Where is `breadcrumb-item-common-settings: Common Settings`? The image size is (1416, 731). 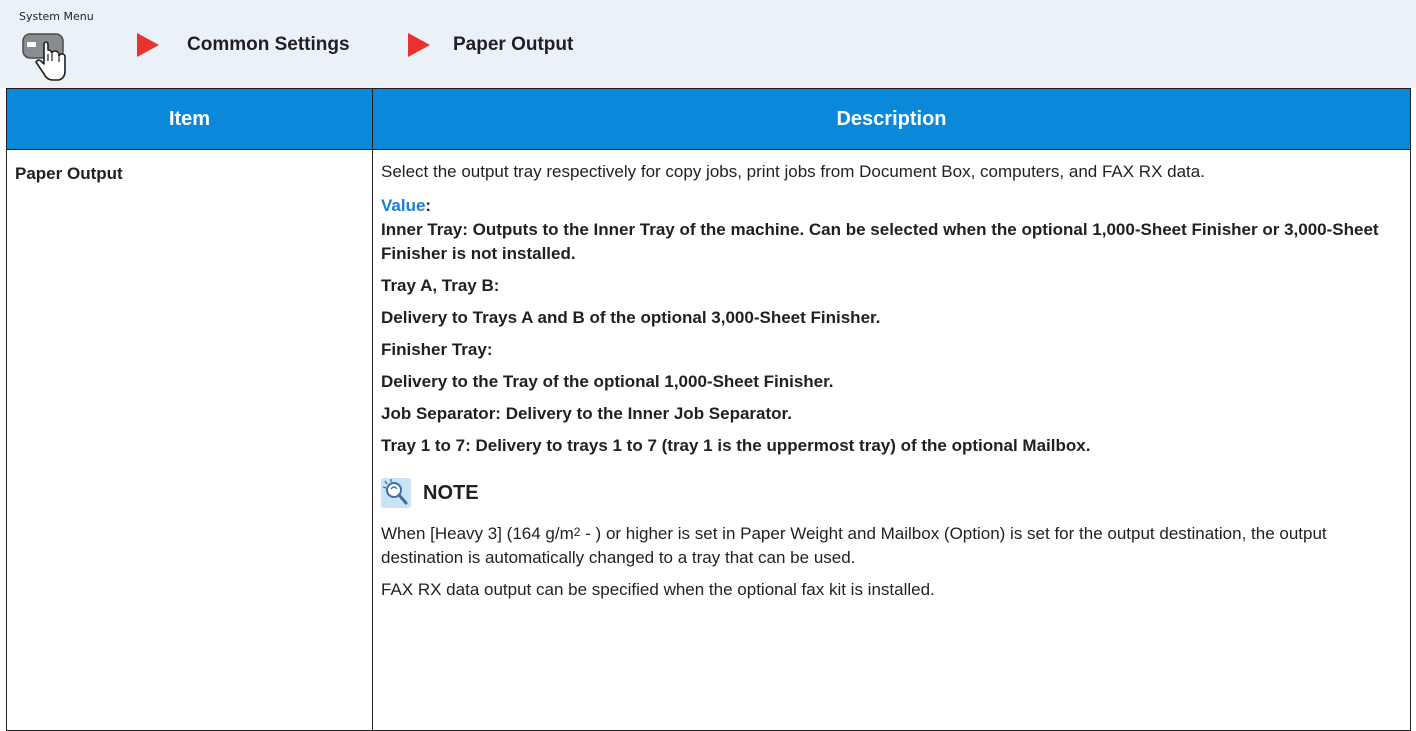
breadcrumb-item-common-settings: Common Settings is located at coordinates (268, 44).